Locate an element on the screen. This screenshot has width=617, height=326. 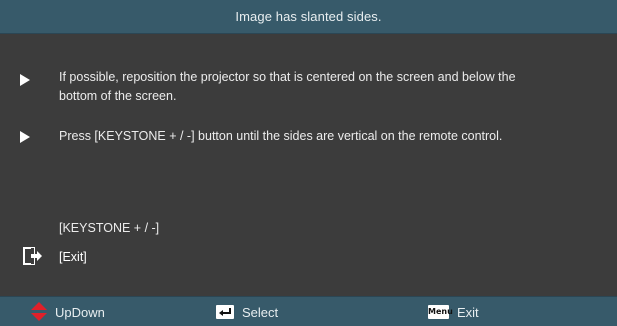
footer-select-label: Select is located at coordinates (260, 312).